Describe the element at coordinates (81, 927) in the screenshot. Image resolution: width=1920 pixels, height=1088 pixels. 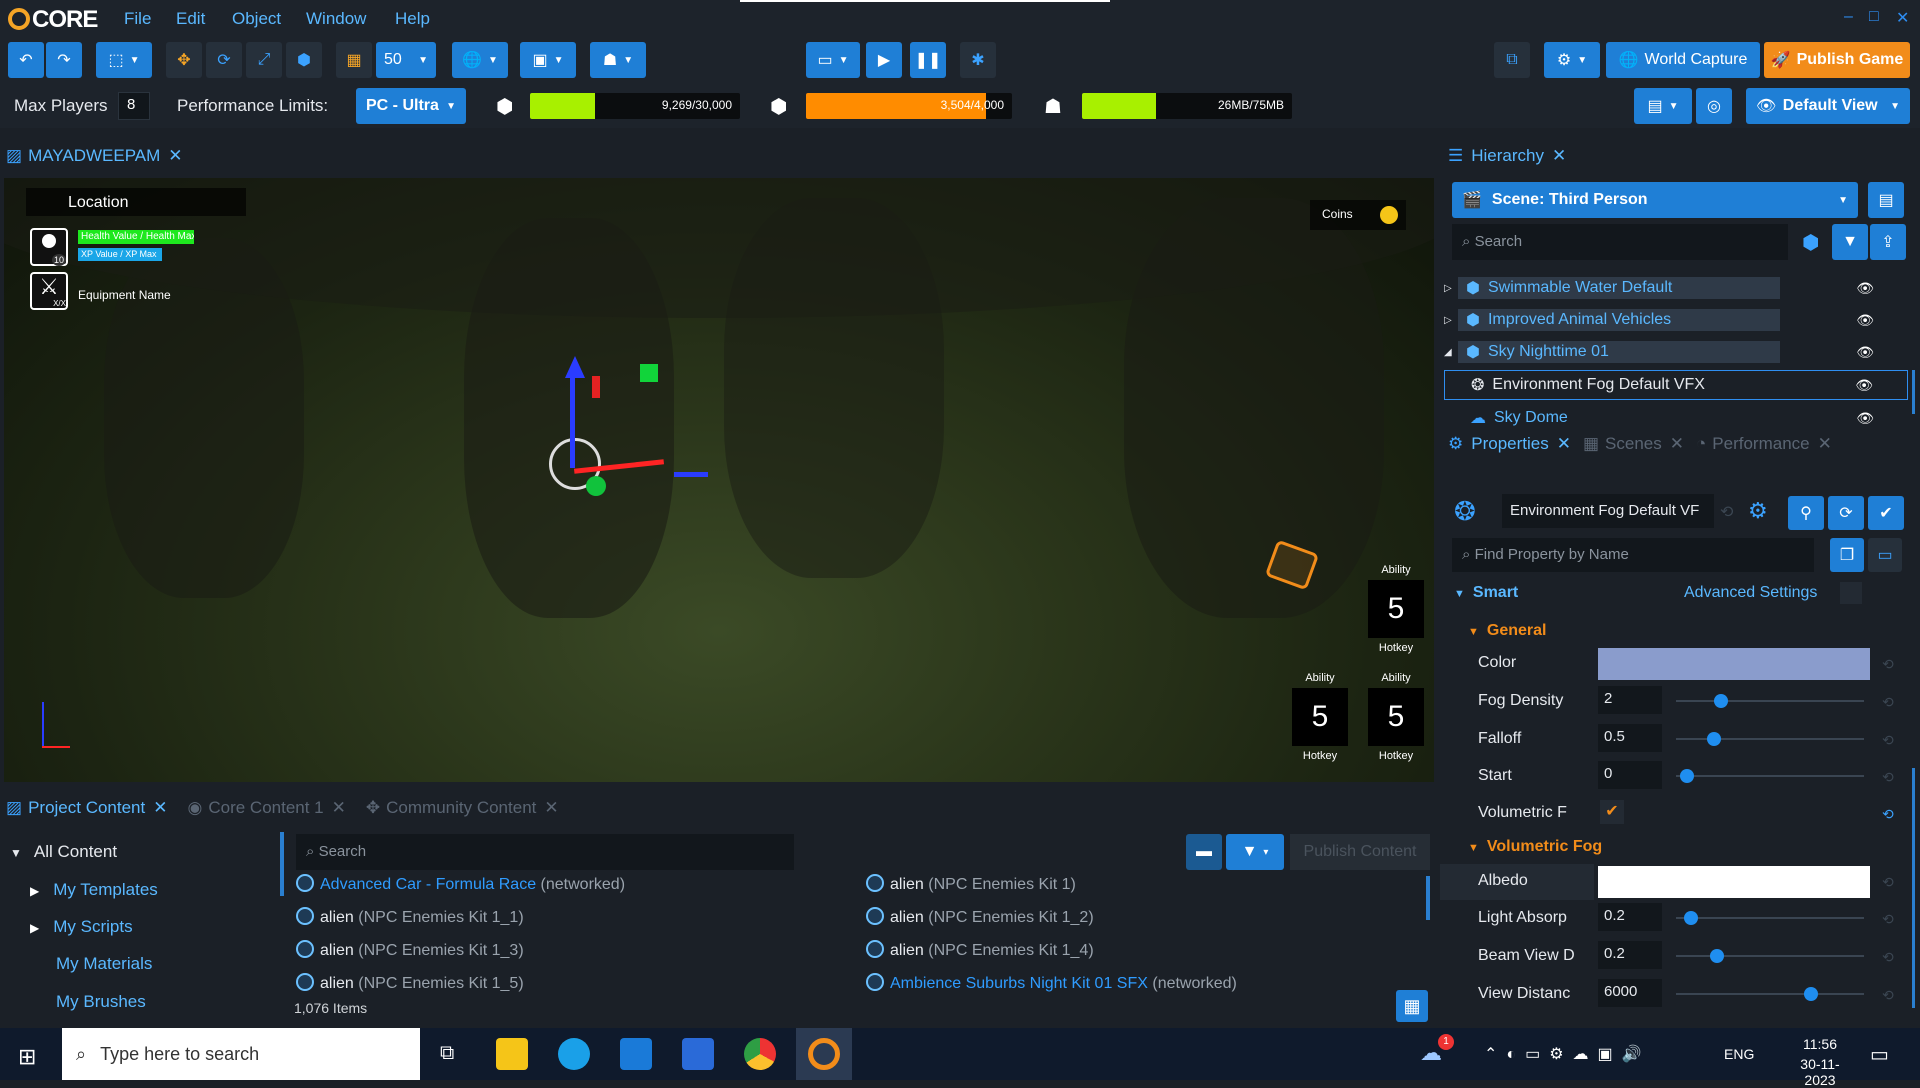
I see `tree-item-scripts: ▶ My Scripts` at that location.